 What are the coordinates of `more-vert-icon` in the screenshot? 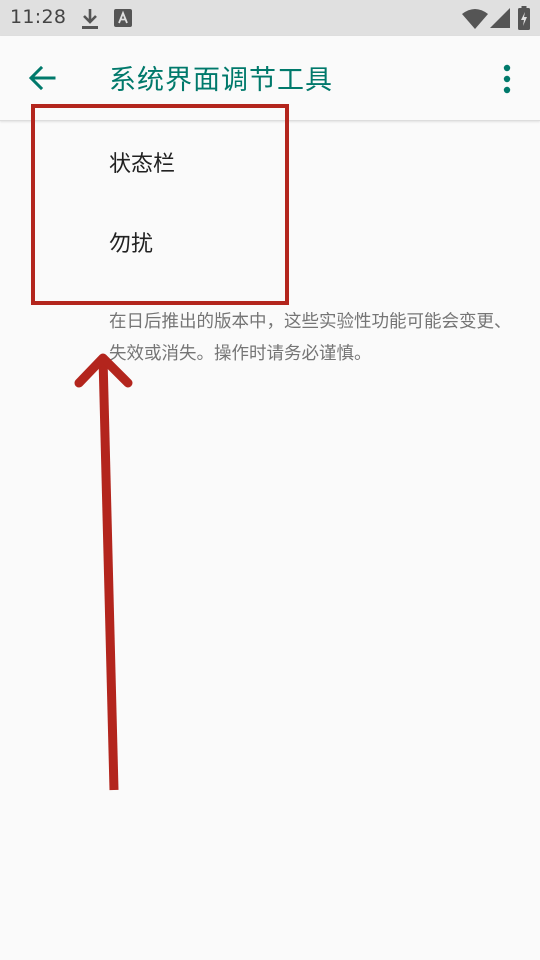 It's located at (507, 79).